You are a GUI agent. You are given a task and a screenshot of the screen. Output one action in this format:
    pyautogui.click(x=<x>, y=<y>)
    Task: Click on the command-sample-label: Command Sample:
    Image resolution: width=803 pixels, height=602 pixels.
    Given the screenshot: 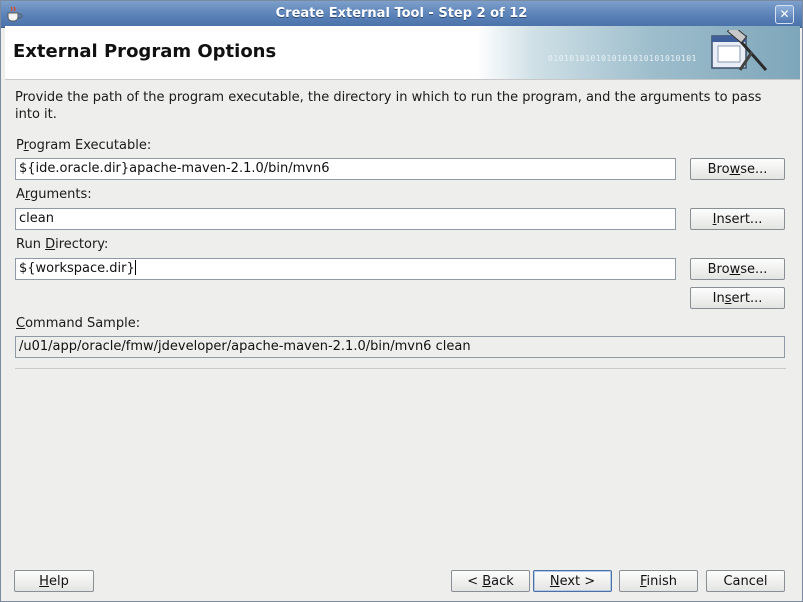 What is the action you would take?
    pyautogui.click(x=78, y=323)
    